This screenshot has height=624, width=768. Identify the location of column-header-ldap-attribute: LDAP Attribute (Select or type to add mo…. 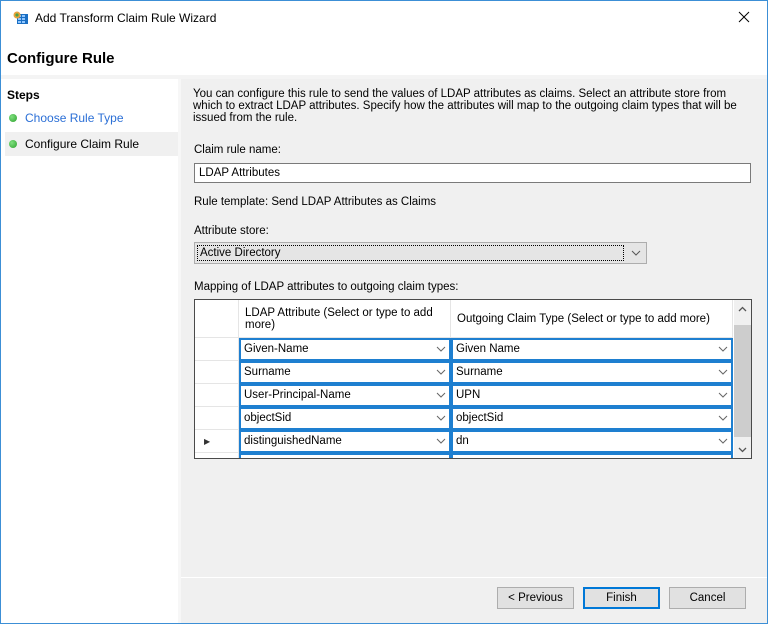
(345, 319).